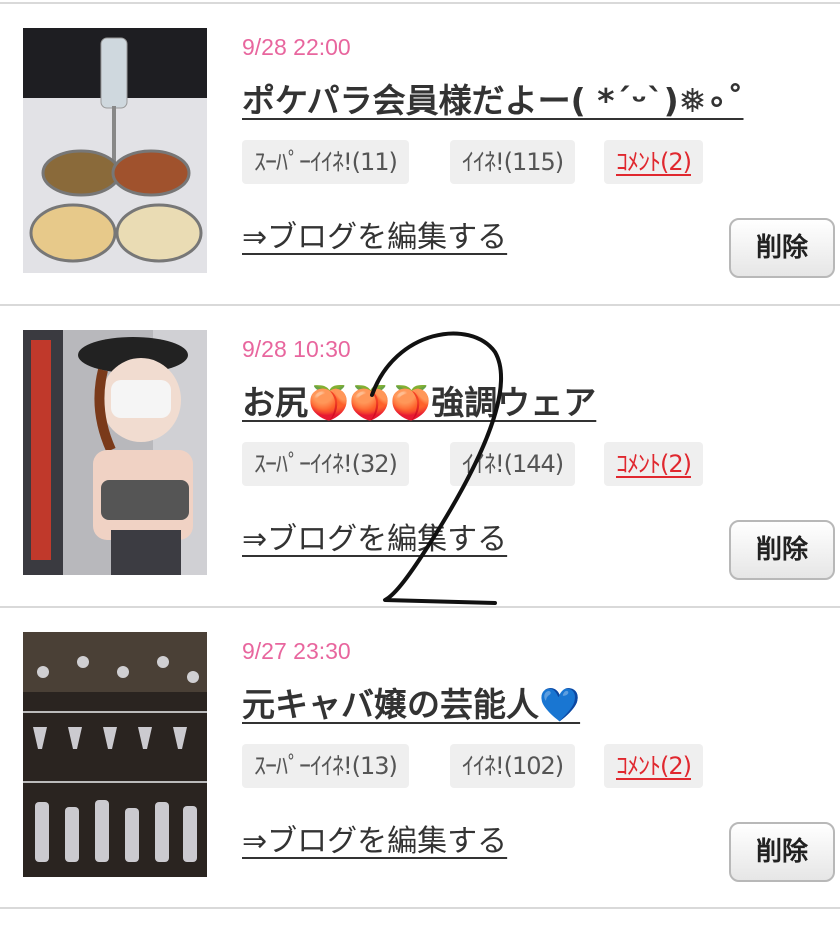 The width and height of the screenshot is (840, 930). Describe the element at coordinates (296, 349) in the screenshot. I see `post-date: 9/28 10:30` at that location.